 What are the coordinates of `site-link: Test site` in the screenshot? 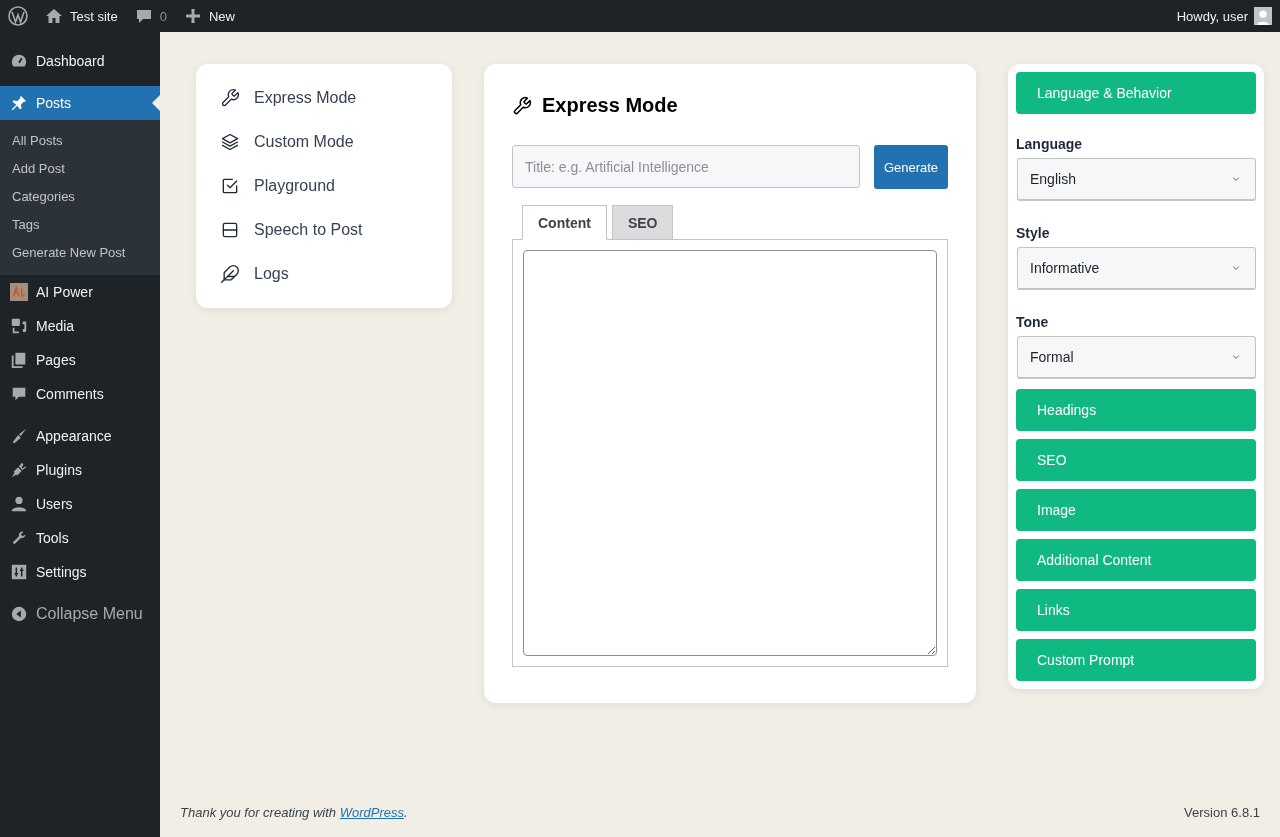 It's located at (81, 16).